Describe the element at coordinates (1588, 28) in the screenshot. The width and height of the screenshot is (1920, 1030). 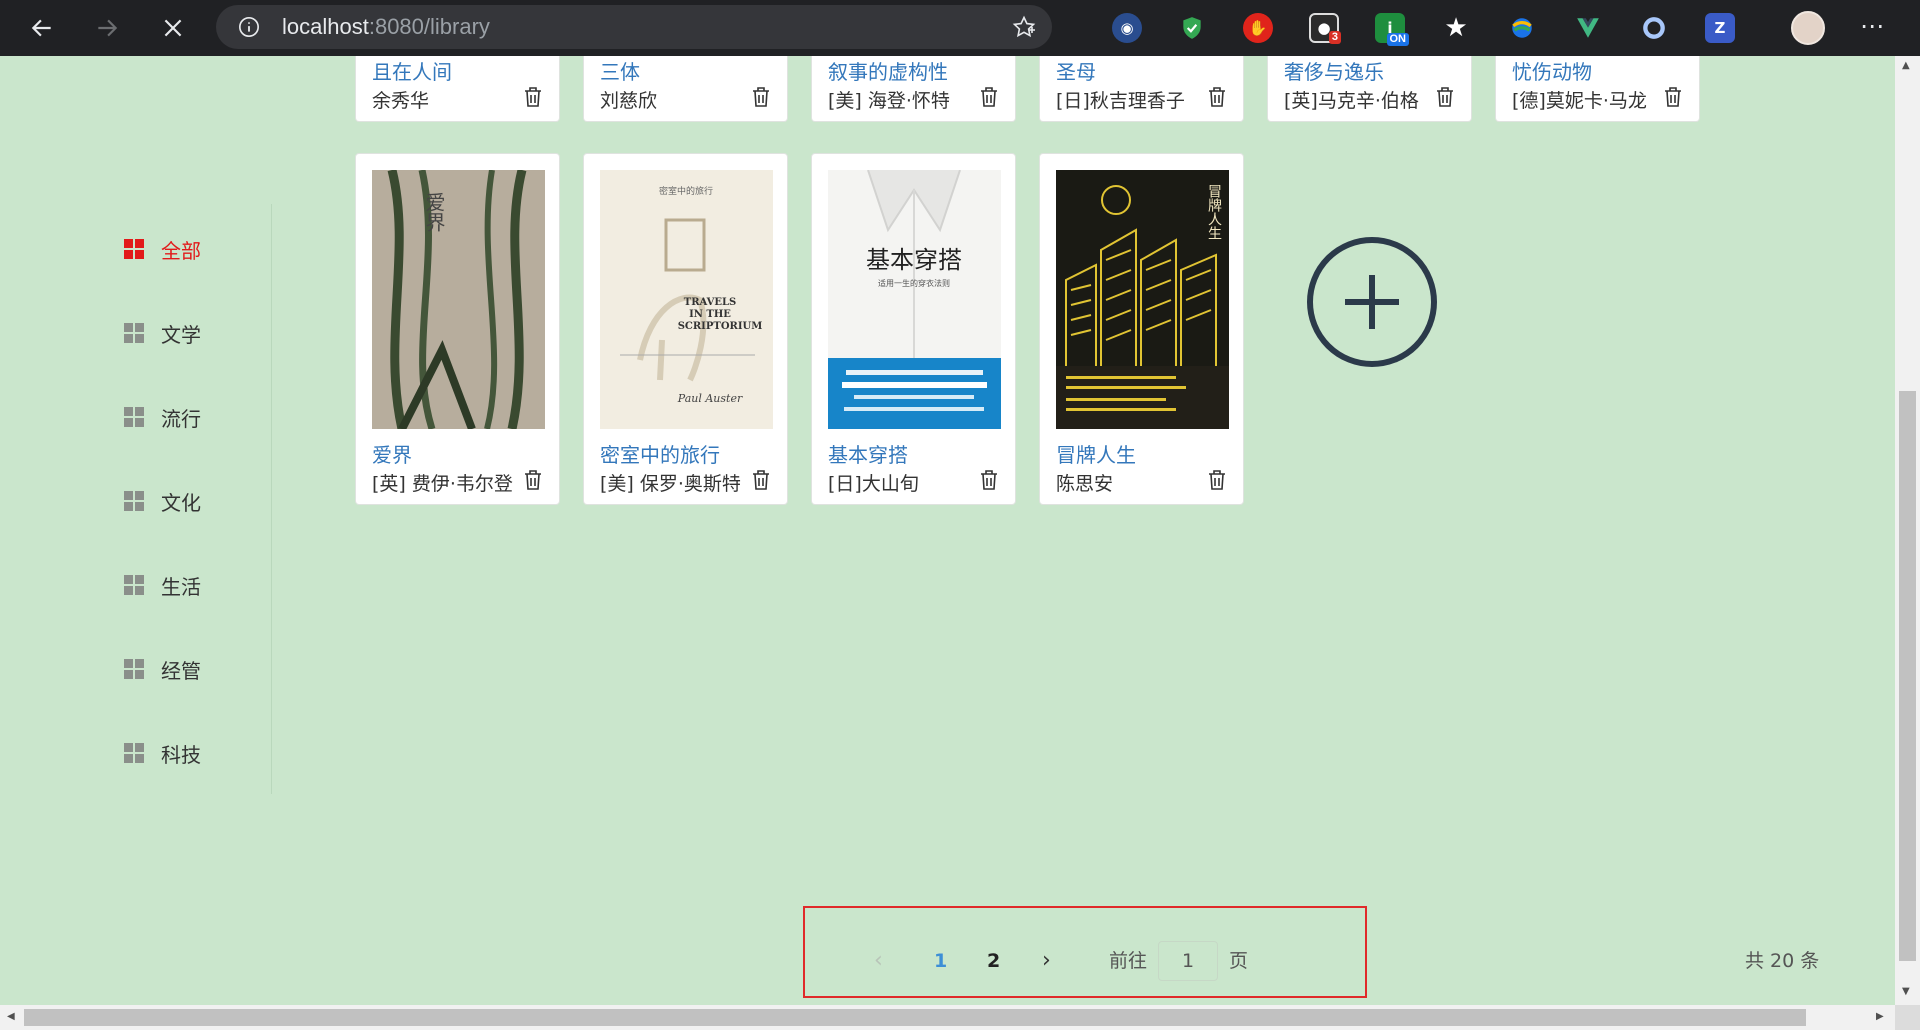
I see `vue-devtools-icon` at that location.